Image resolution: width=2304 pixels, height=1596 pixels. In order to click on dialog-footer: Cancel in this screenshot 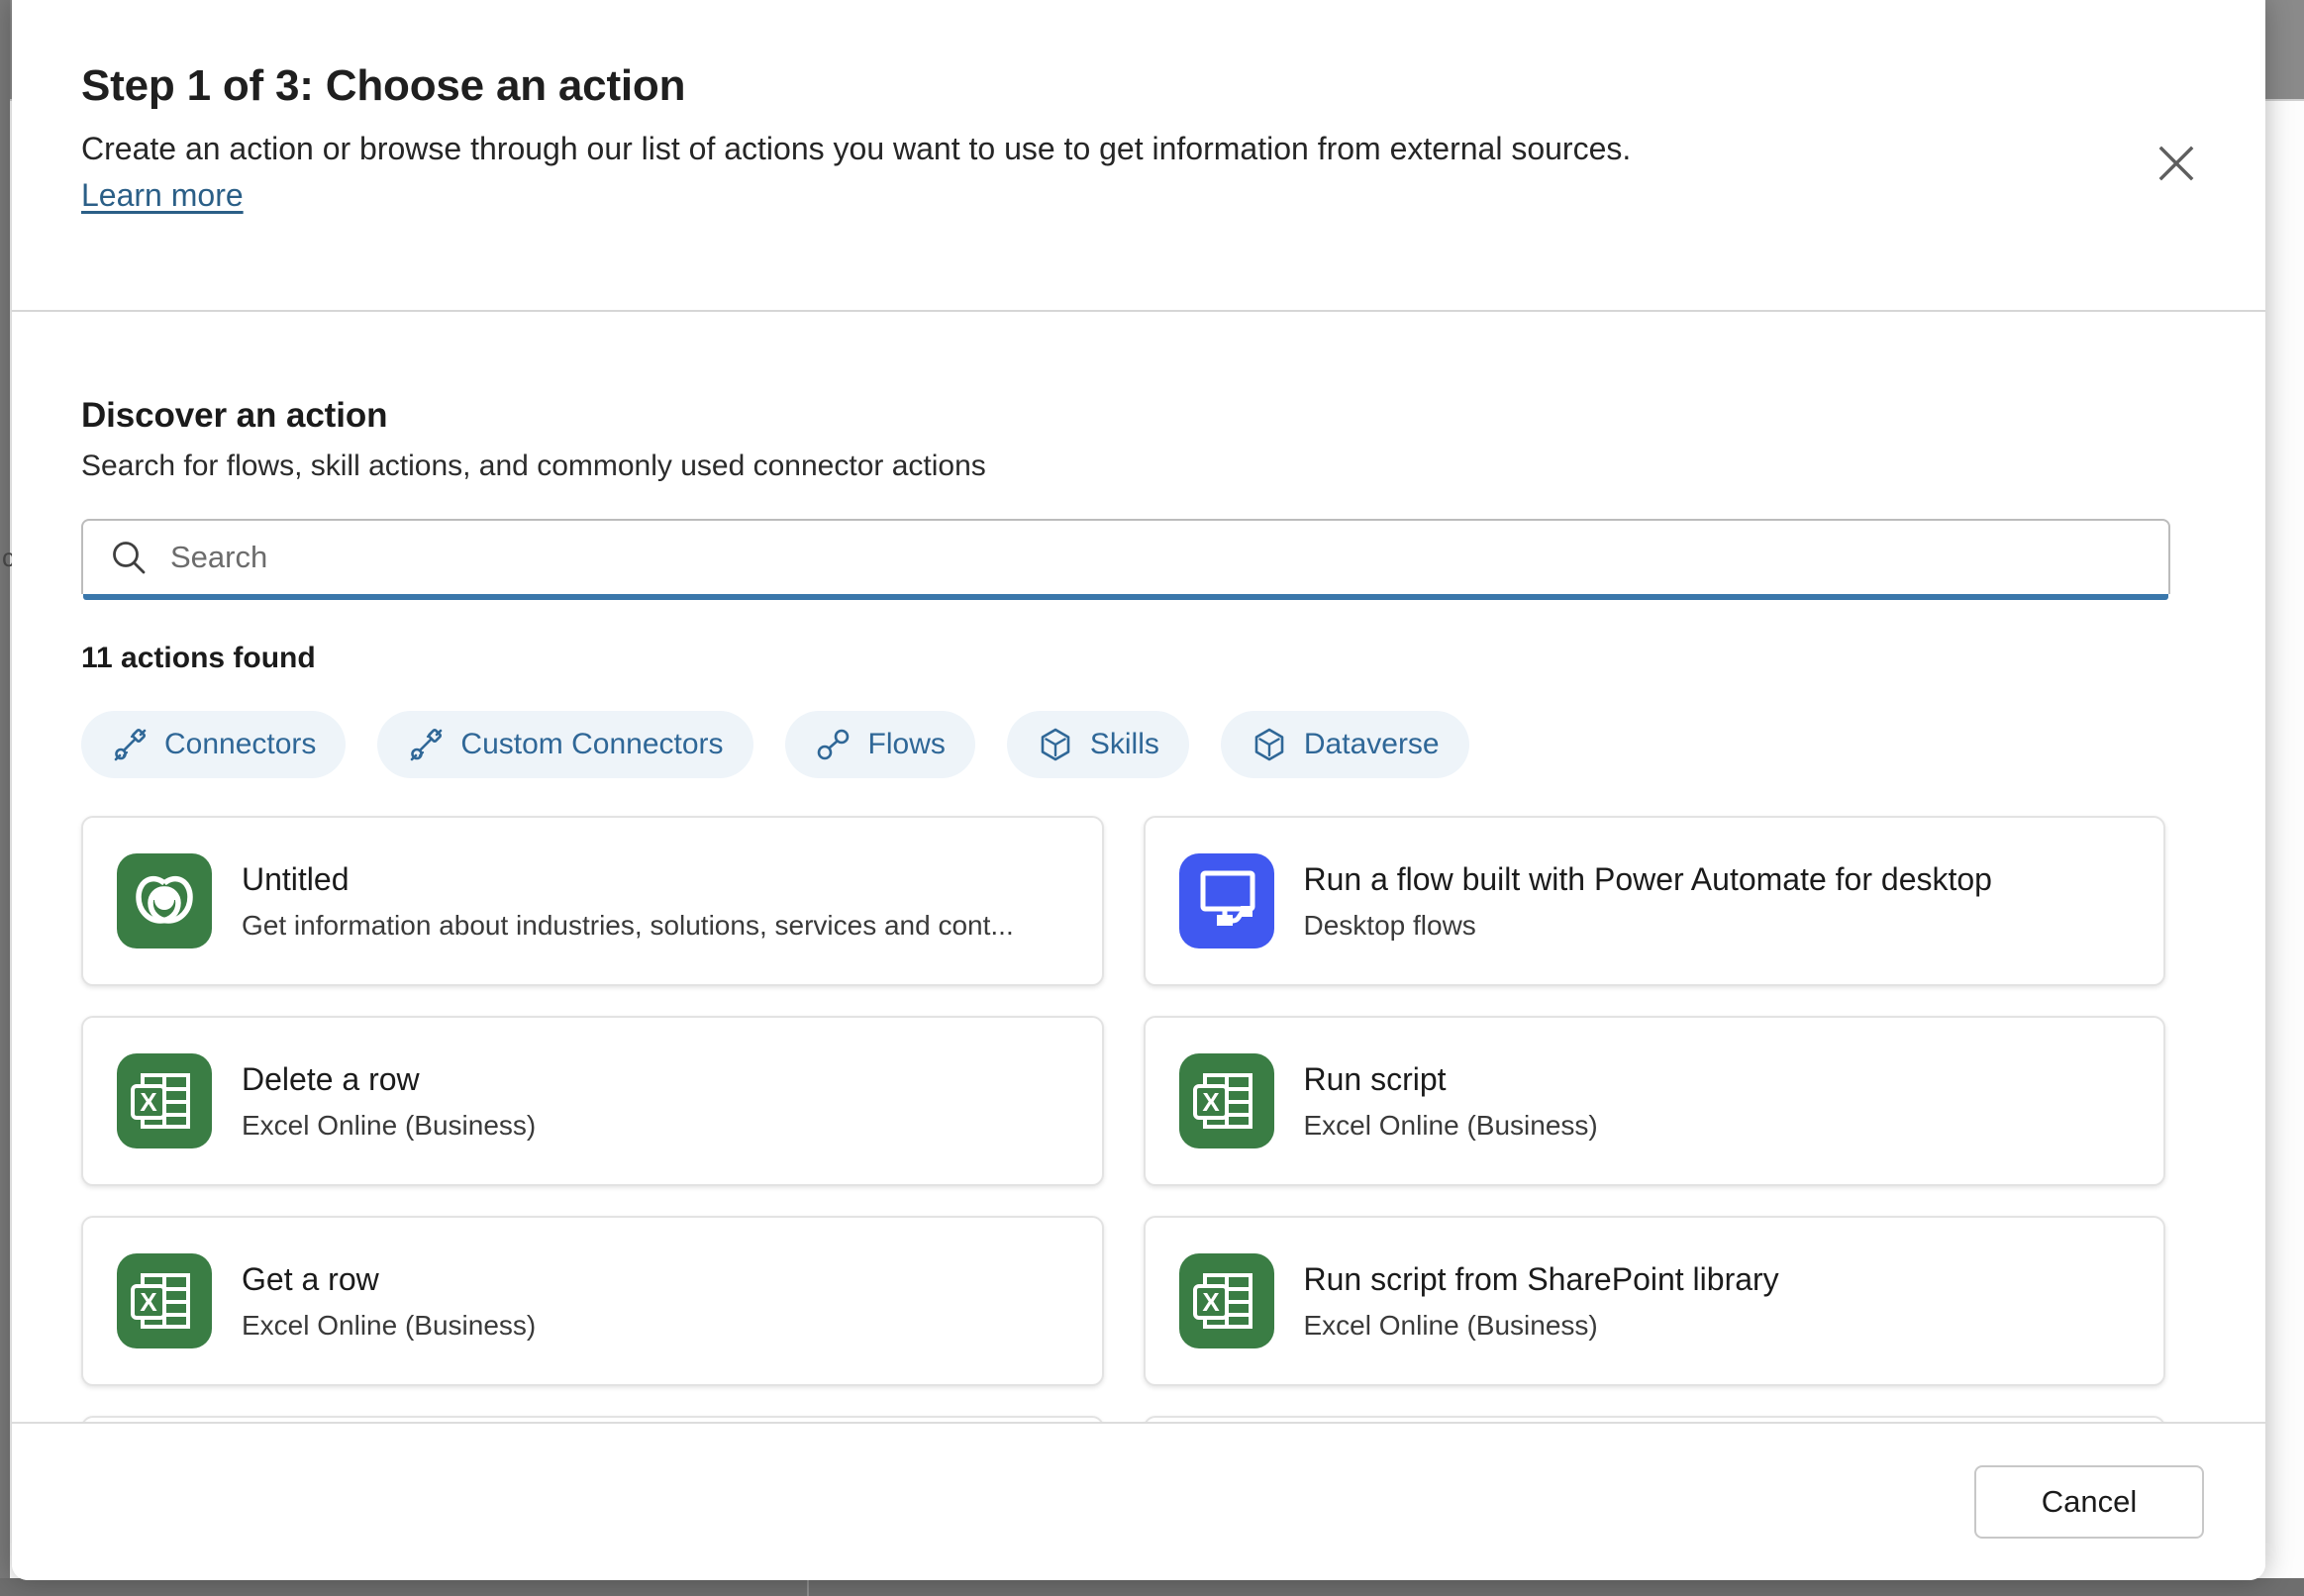, I will do `click(1138, 1501)`.